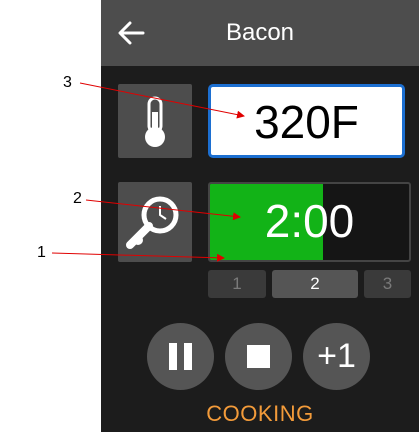 This screenshot has height=432, width=419. Describe the element at coordinates (260, 413) in the screenshot. I see `status-text: COOKING` at that location.